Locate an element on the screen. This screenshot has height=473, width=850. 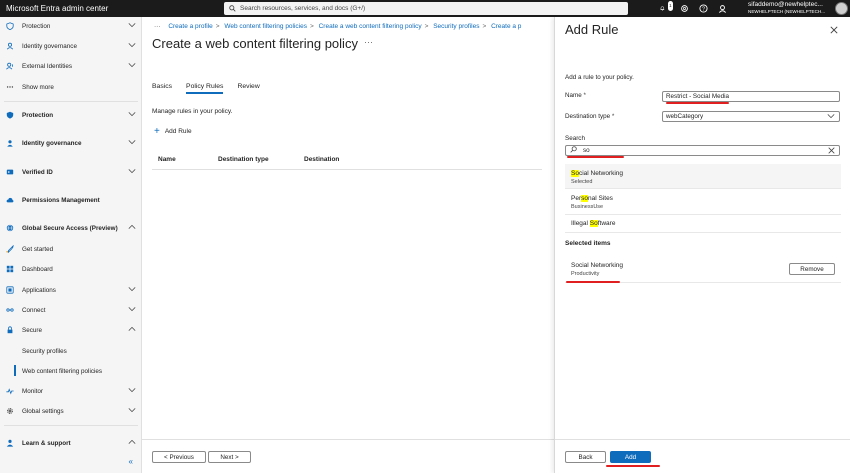
search-result-item: Social Networking Selected is located at coordinates (703, 176).